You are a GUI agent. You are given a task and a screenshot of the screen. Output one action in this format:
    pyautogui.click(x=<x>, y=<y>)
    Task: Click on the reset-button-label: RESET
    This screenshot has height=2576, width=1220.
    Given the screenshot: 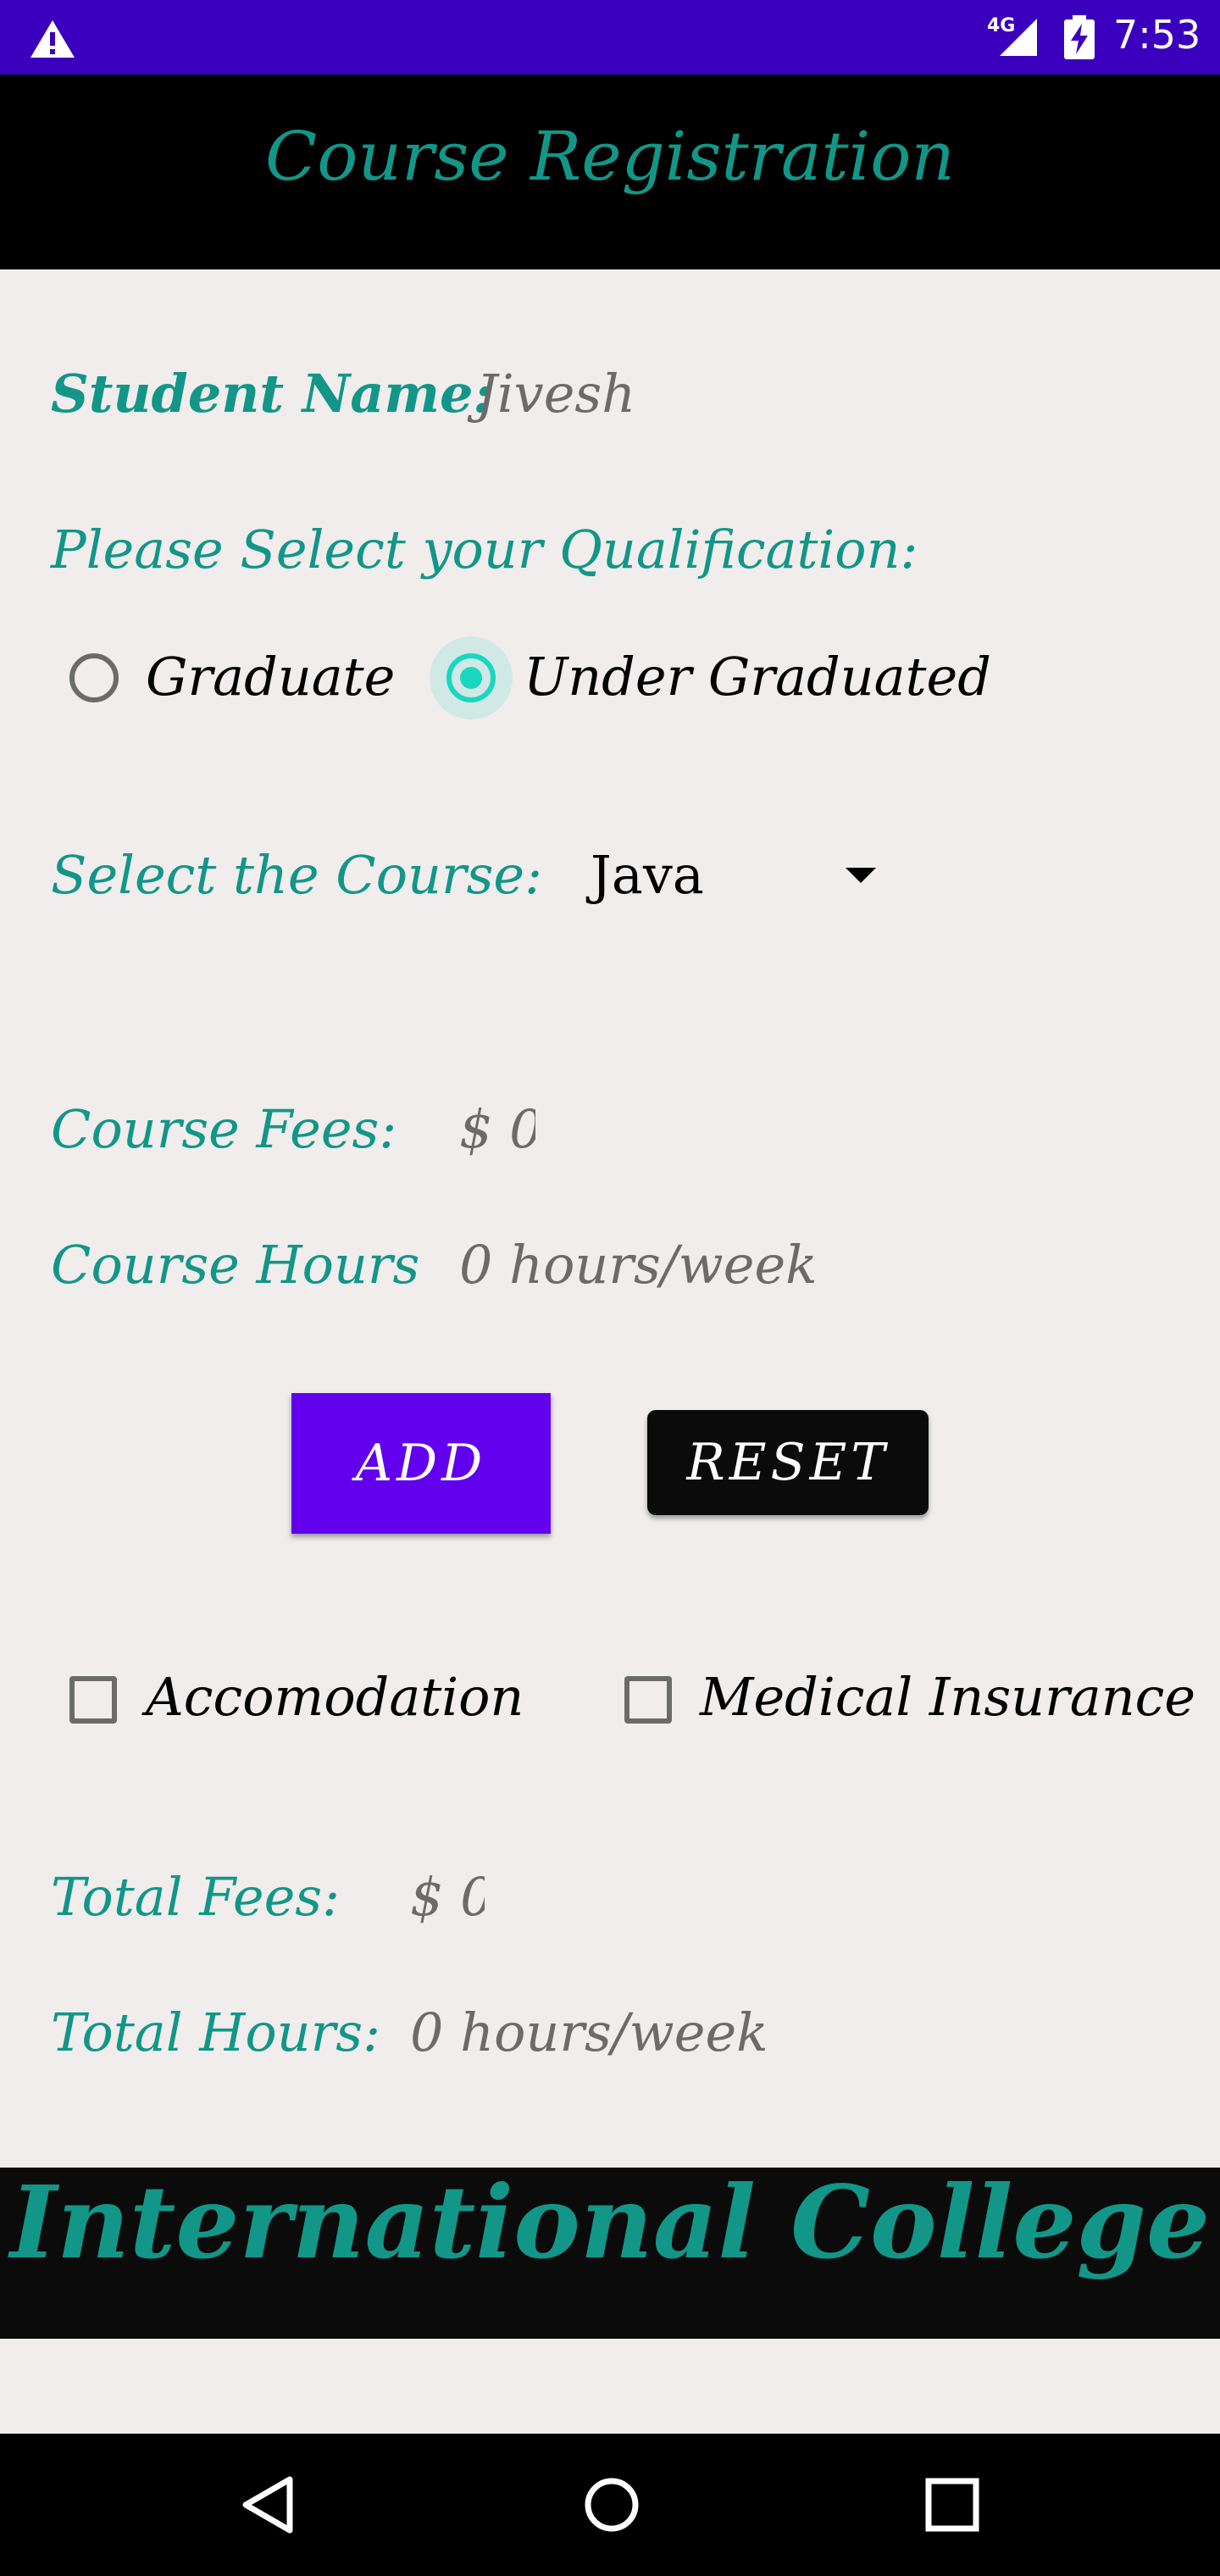 What is the action you would take?
    pyautogui.click(x=788, y=1462)
    